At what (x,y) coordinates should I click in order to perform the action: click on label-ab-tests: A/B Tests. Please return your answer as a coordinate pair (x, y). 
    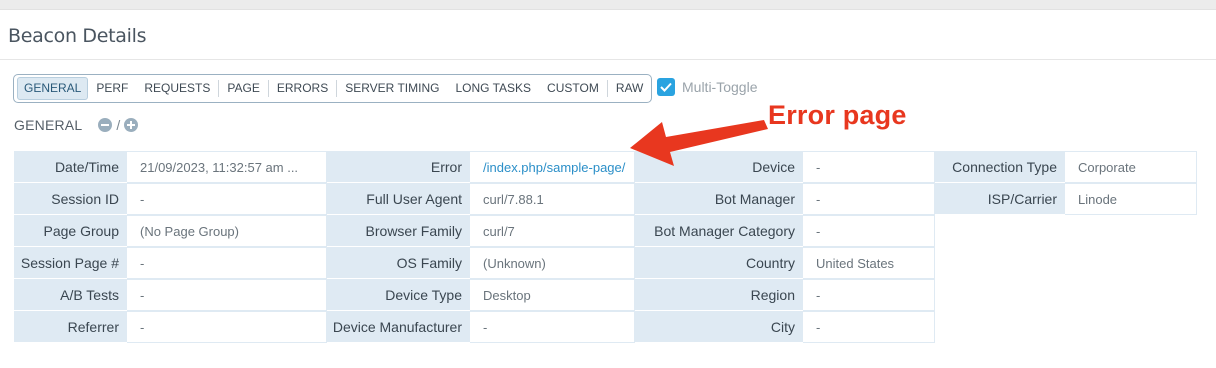
    Looking at the image, I should click on (70, 295).